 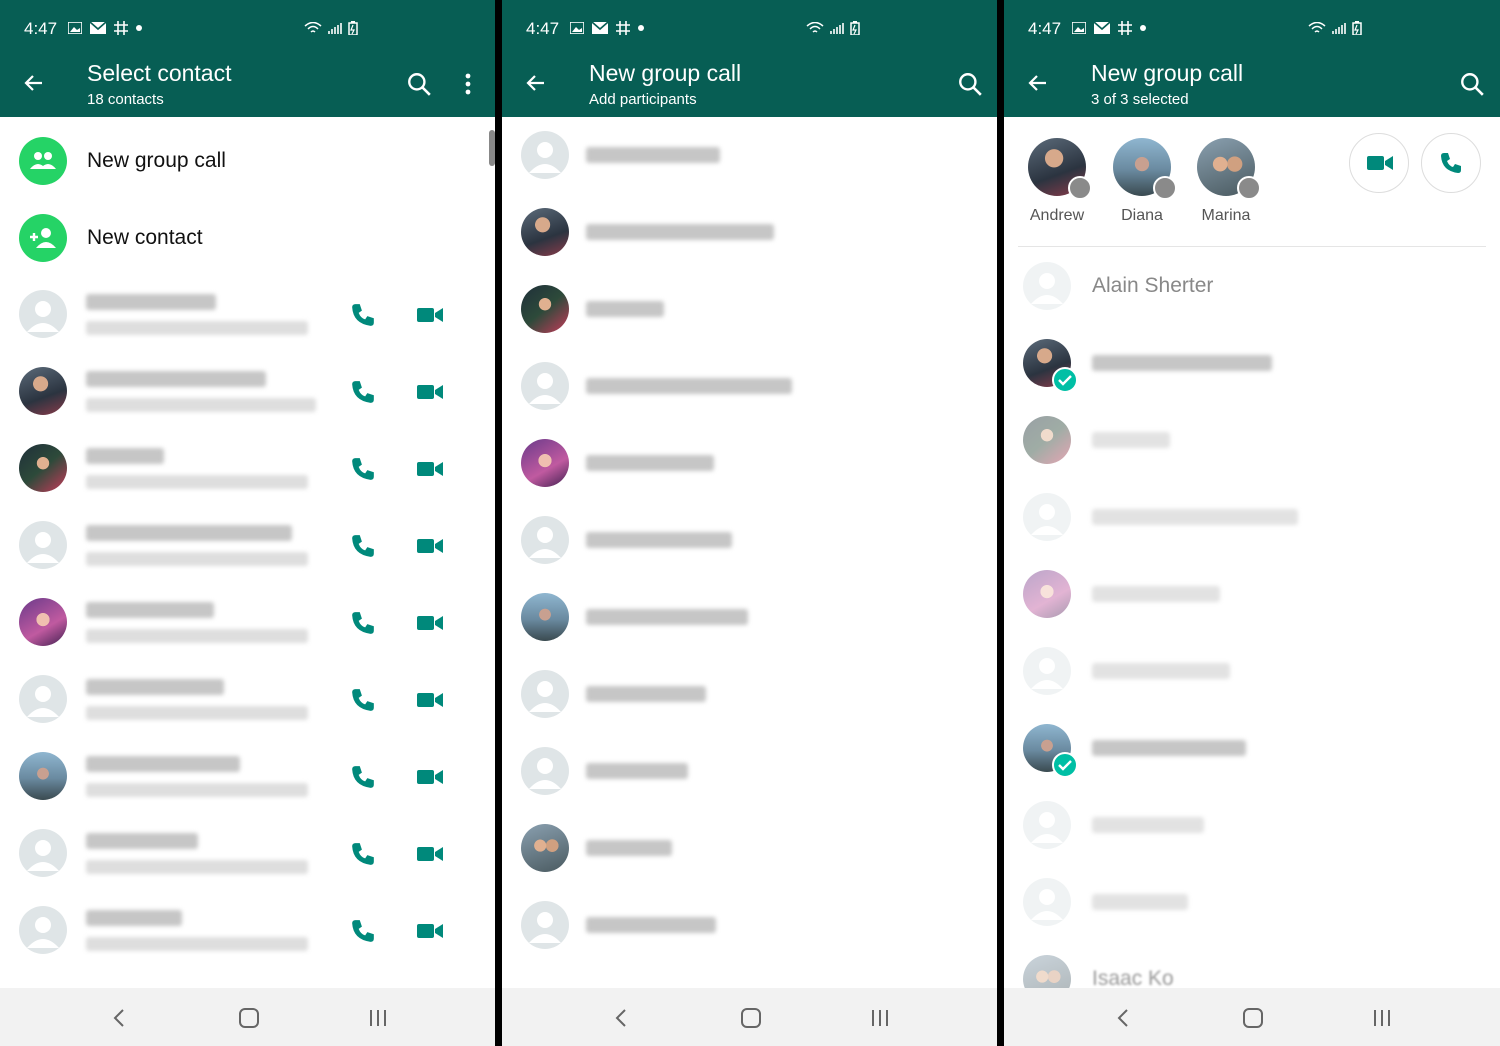 What do you see at coordinates (1065, 380) in the screenshot?
I see `check-icon` at bounding box center [1065, 380].